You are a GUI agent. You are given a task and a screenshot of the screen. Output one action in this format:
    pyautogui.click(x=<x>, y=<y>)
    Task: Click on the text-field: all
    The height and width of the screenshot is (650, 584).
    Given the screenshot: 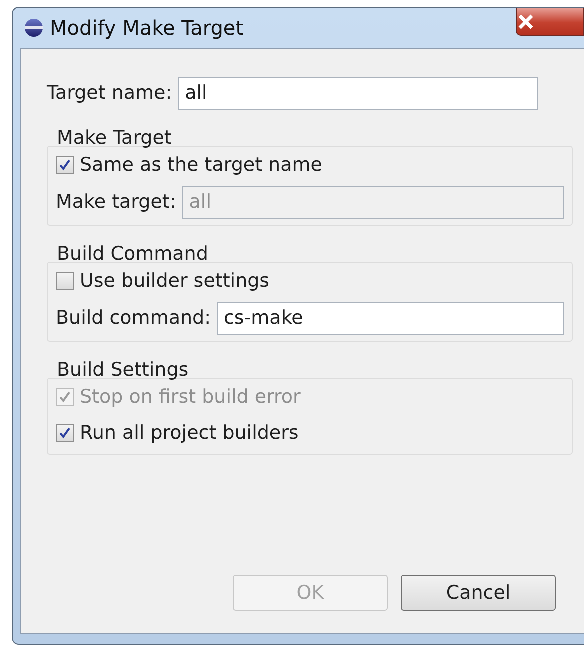 What is the action you would take?
    pyautogui.click(x=358, y=93)
    